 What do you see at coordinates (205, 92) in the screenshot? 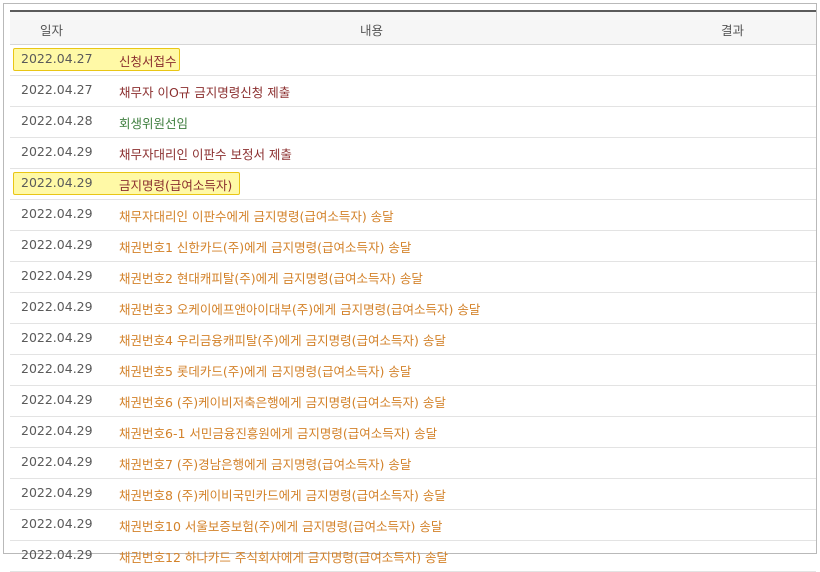
I see `row-content: 채무자 이O규 금지명령신청 제출` at bounding box center [205, 92].